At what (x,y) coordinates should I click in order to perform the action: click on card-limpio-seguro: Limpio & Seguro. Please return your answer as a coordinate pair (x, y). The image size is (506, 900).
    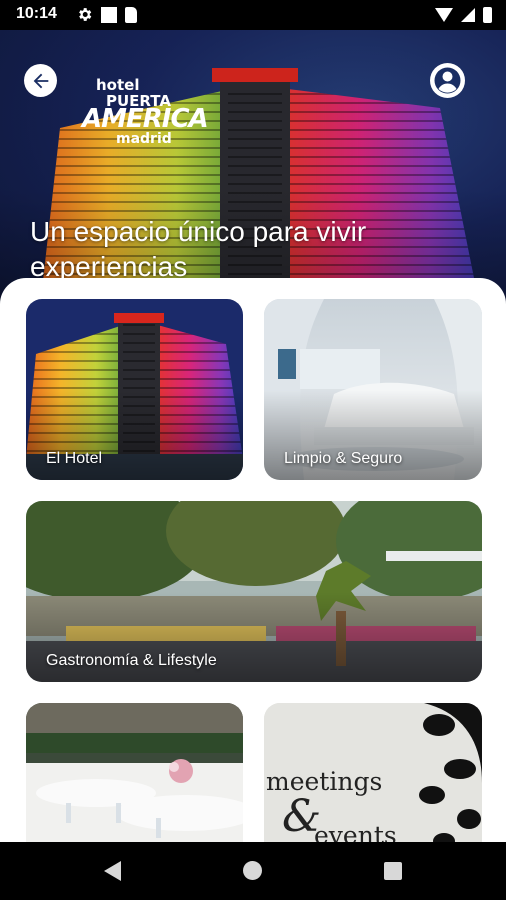
    Looking at the image, I should click on (373, 389).